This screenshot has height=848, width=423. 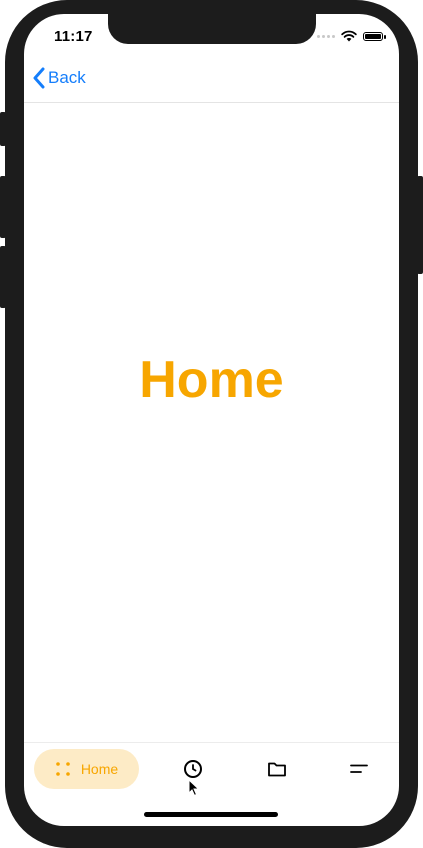 I want to click on notch, so click(x=212, y=29).